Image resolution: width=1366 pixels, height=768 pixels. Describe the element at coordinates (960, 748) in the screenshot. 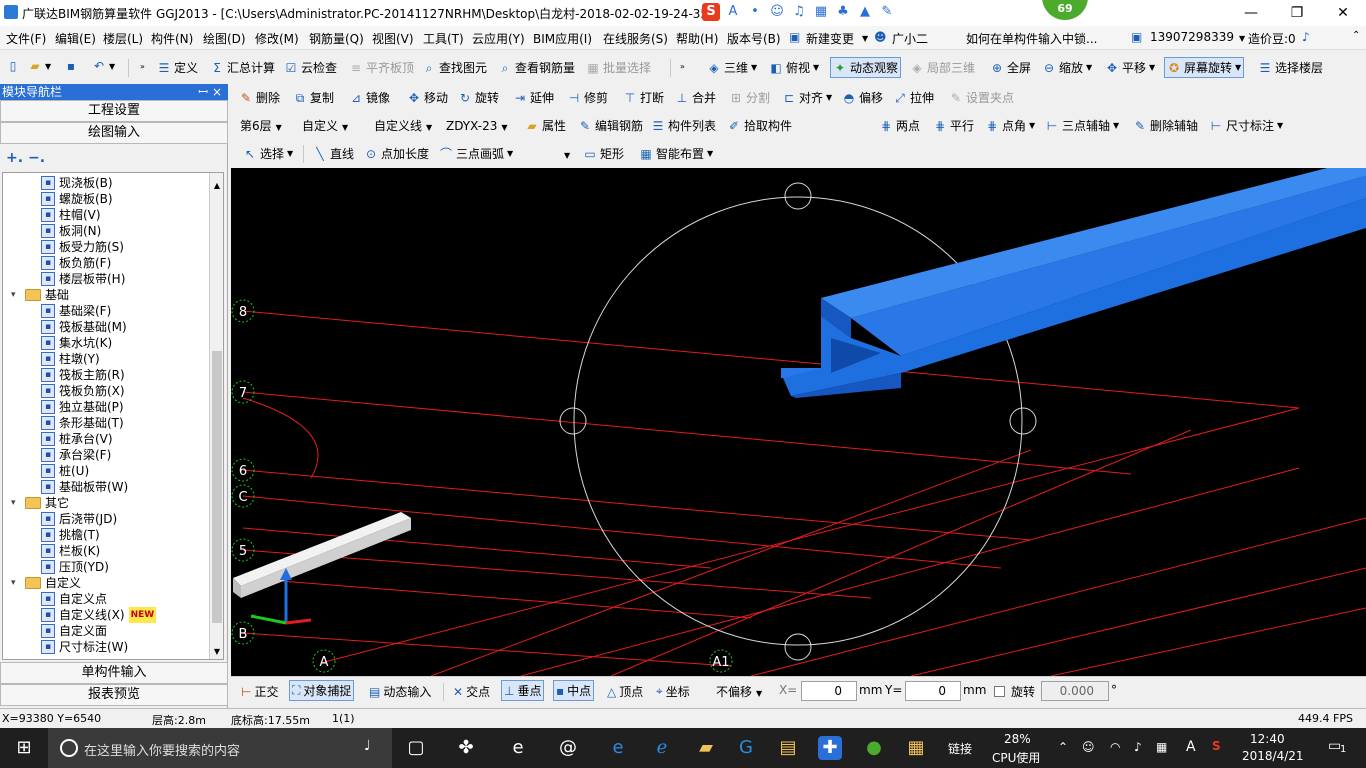

I see `link-label: 链接` at that location.